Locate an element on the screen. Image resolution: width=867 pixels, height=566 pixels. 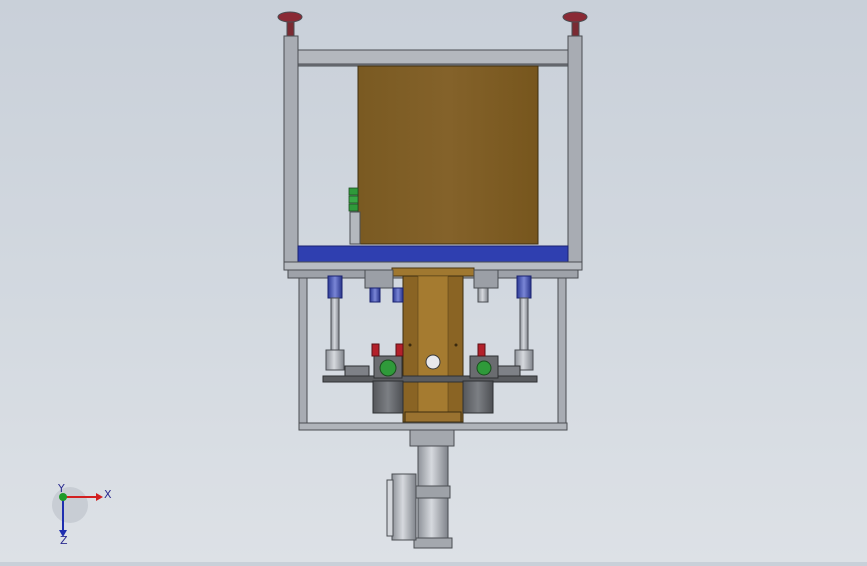
cardboard-box is located at coordinates (444, 155).